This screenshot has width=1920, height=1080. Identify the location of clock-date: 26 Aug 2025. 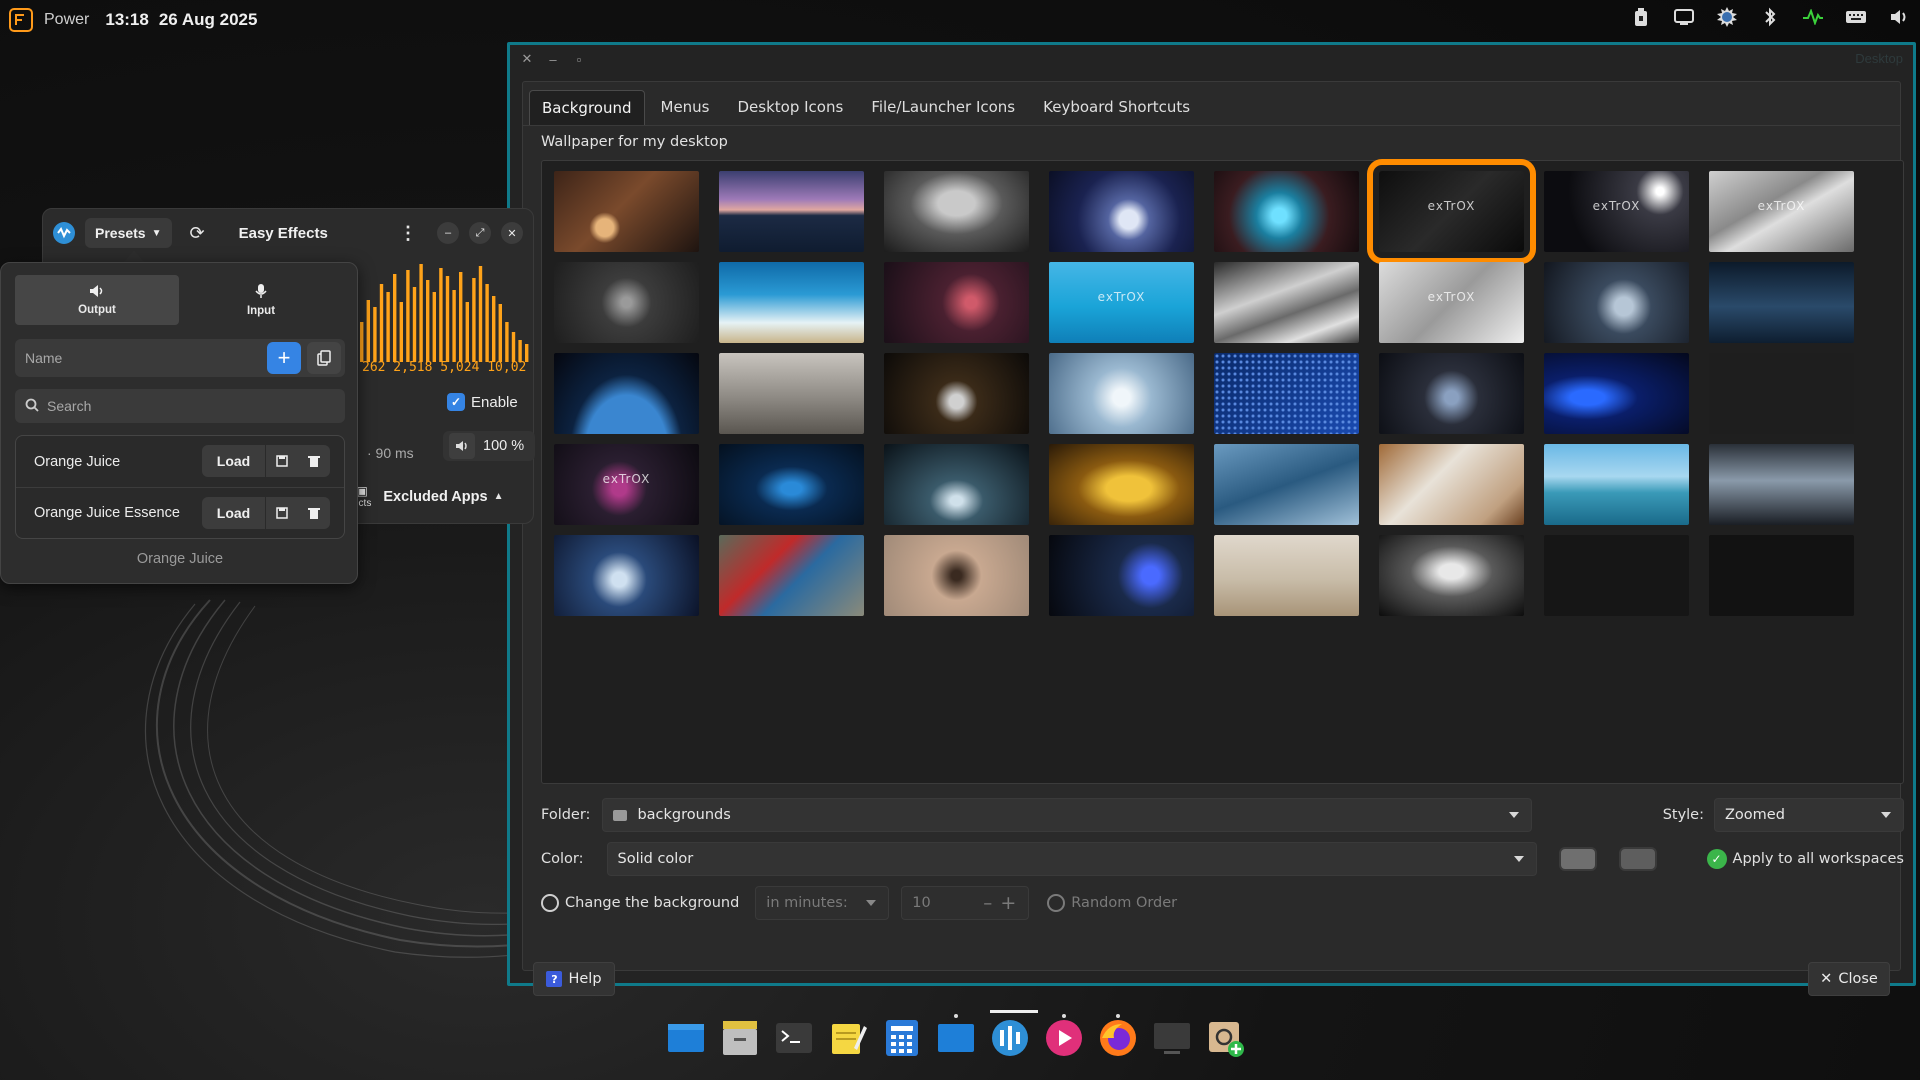
(208, 20).